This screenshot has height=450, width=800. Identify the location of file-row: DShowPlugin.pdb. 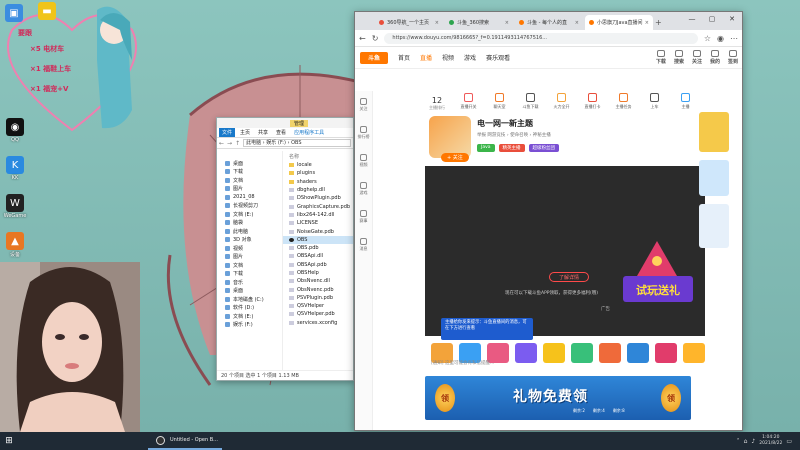
(318, 198).